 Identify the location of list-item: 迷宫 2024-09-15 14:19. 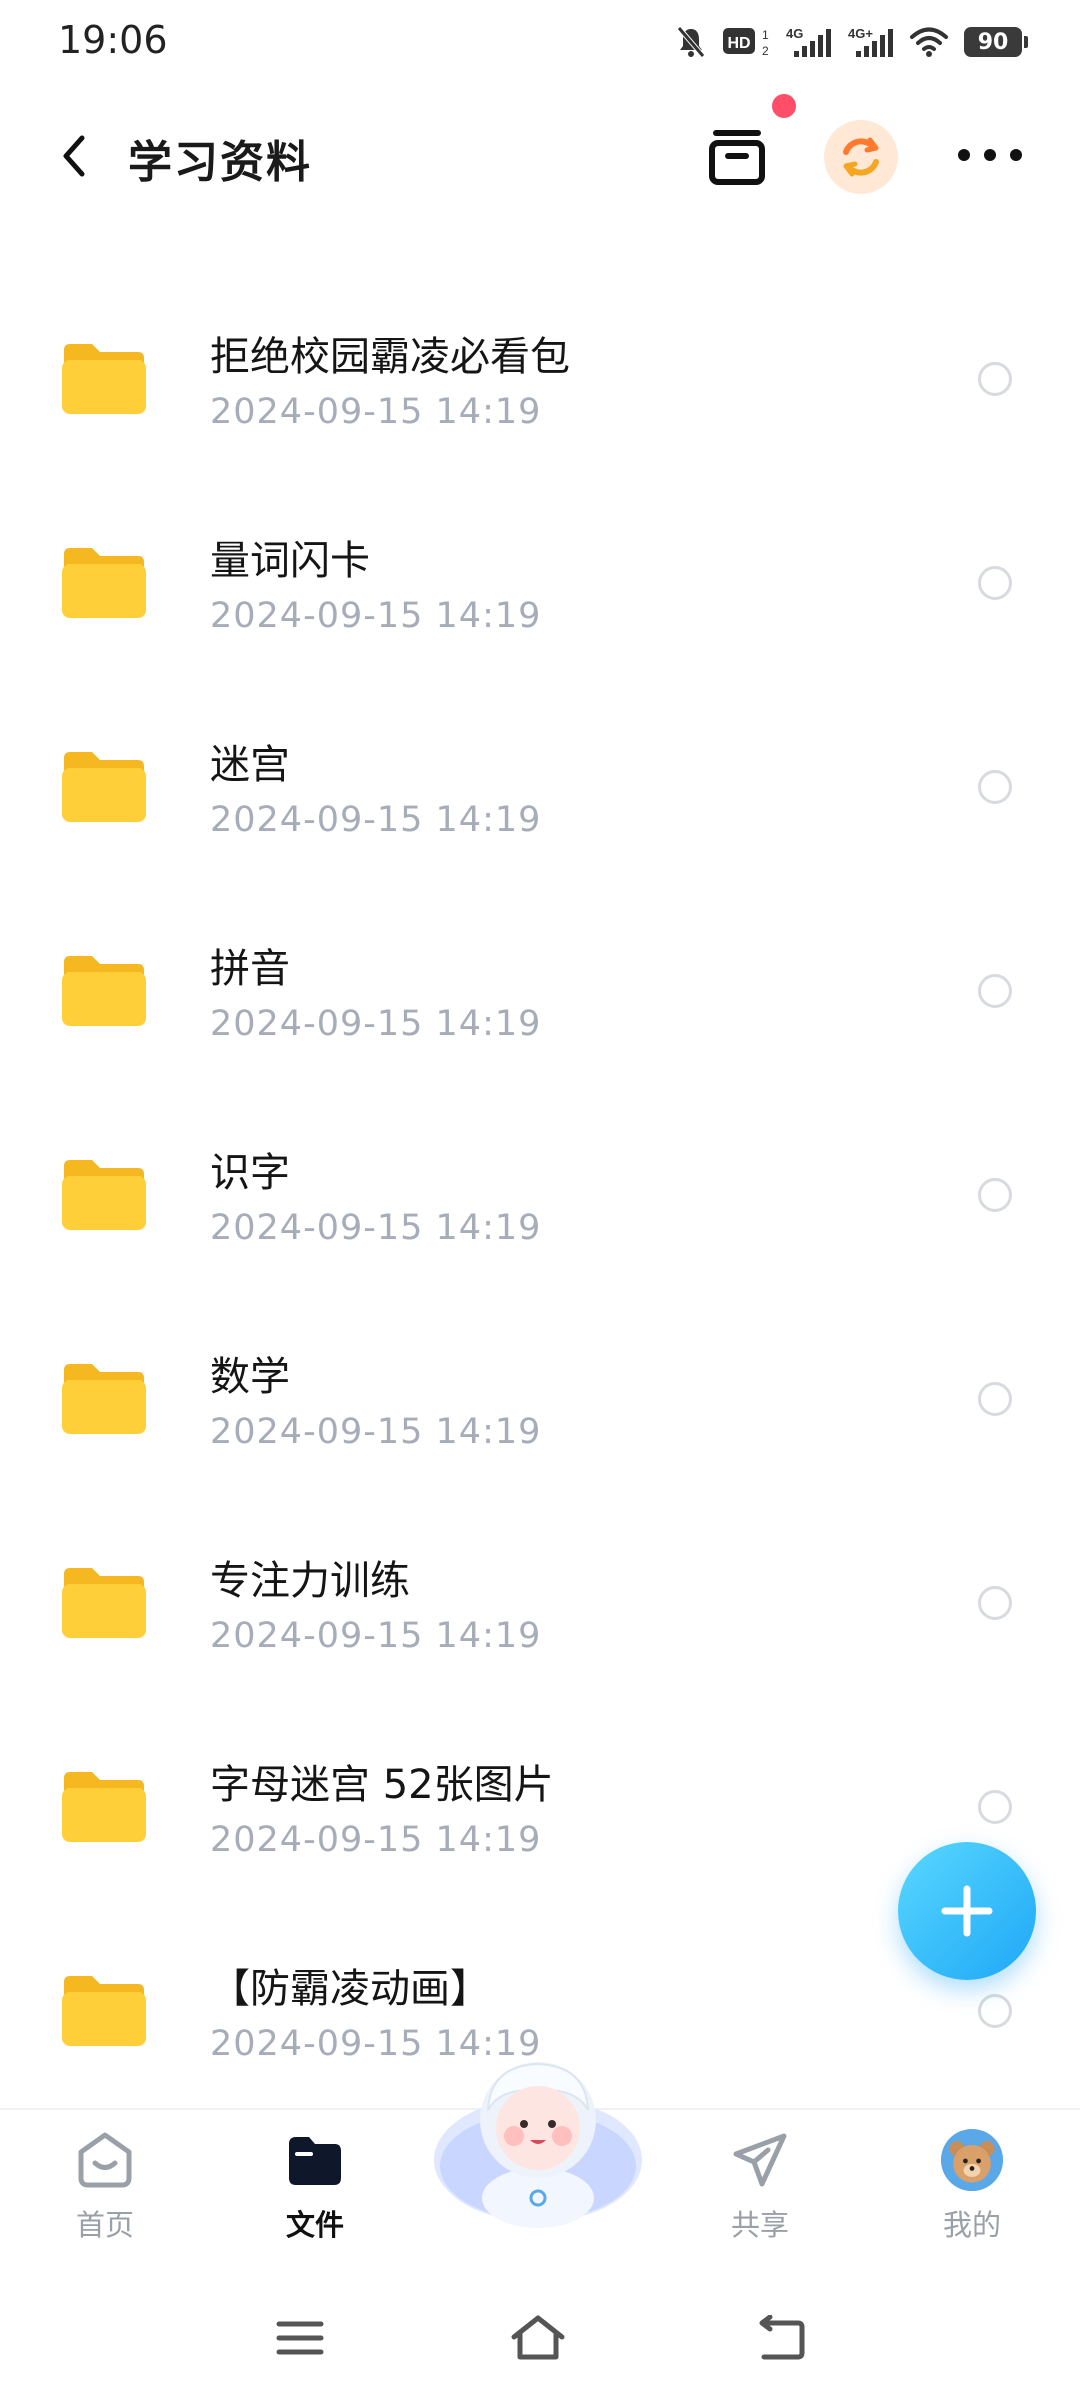
(540, 810).